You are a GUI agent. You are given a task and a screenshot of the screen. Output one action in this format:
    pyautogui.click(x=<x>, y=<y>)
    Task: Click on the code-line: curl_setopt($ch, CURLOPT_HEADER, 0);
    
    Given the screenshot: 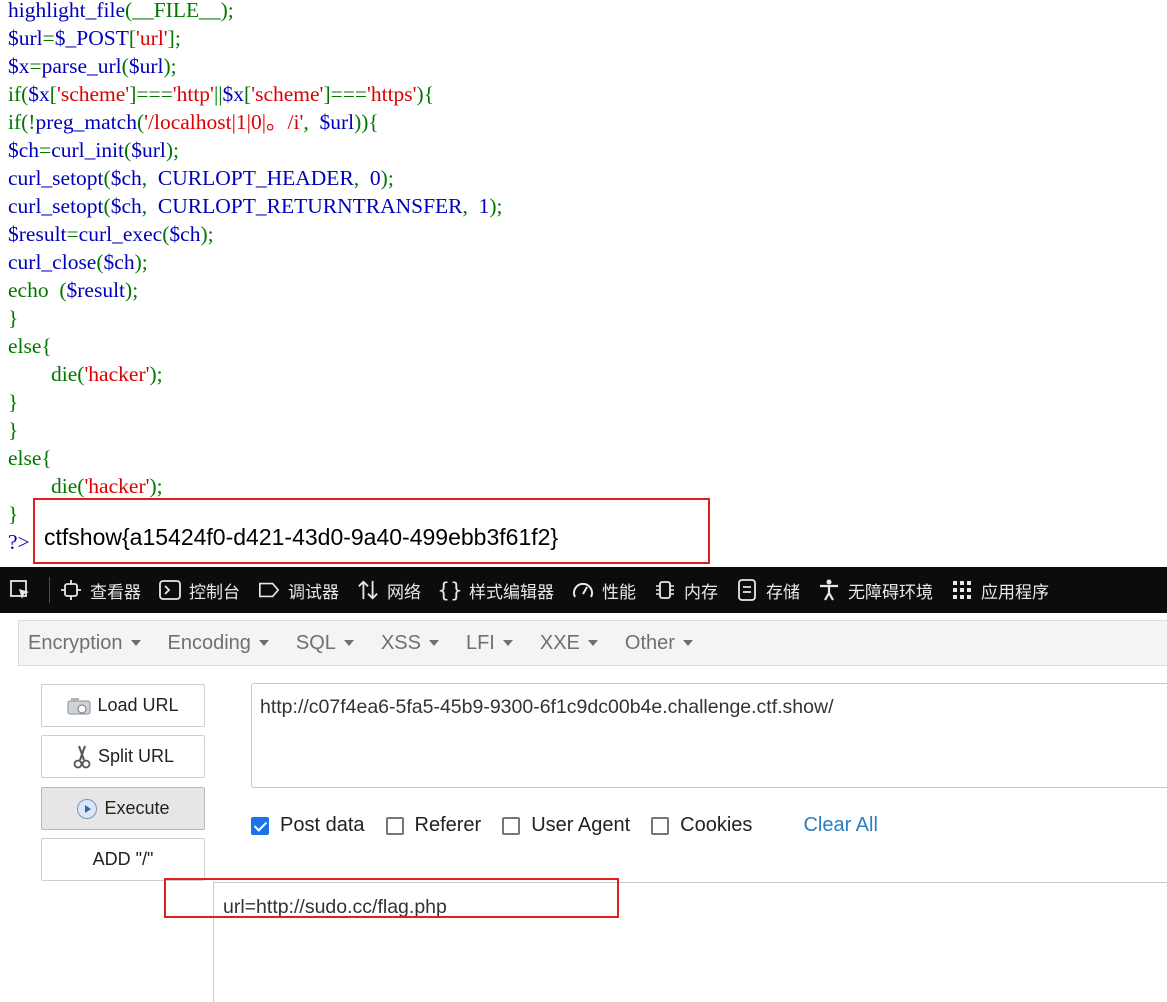 What is the action you would take?
    pyautogui.click(x=201, y=178)
    